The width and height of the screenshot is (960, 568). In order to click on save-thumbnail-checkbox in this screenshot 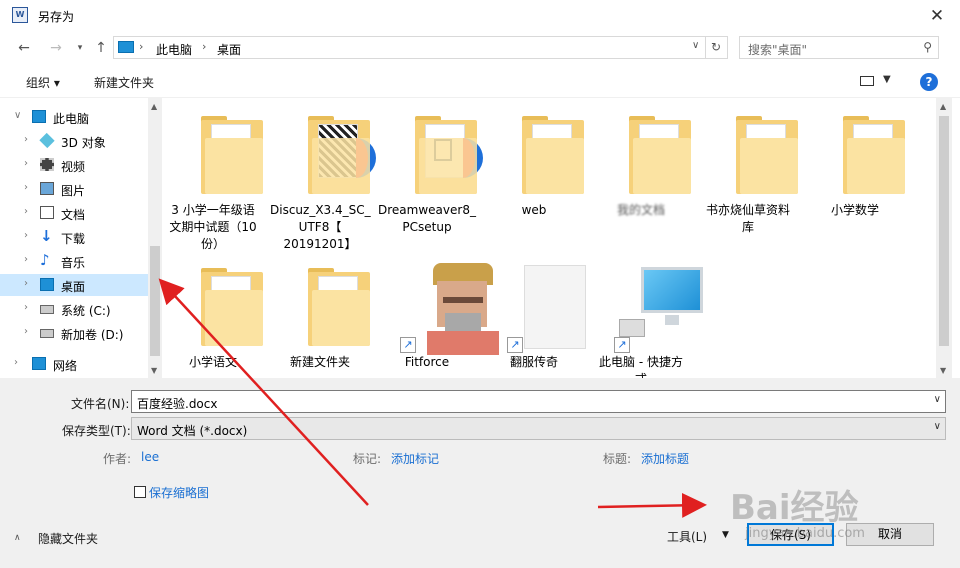, I will do `click(140, 492)`.